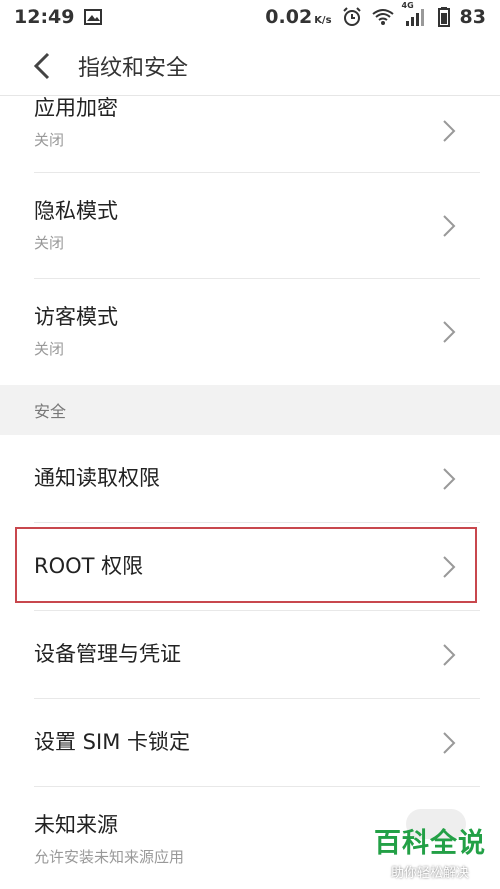 The height and width of the screenshot is (889, 500). What do you see at coordinates (250, 17) in the screenshot?
I see `status-bar: 12:49 0.02 K/s 4G 83` at bounding box center [250, 17].